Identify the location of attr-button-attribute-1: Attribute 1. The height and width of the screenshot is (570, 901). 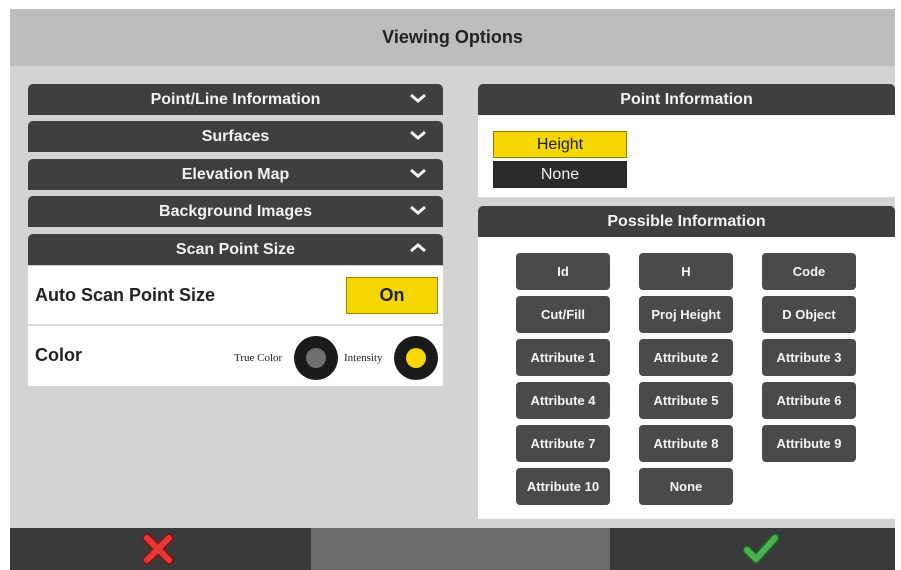
(563, 357).